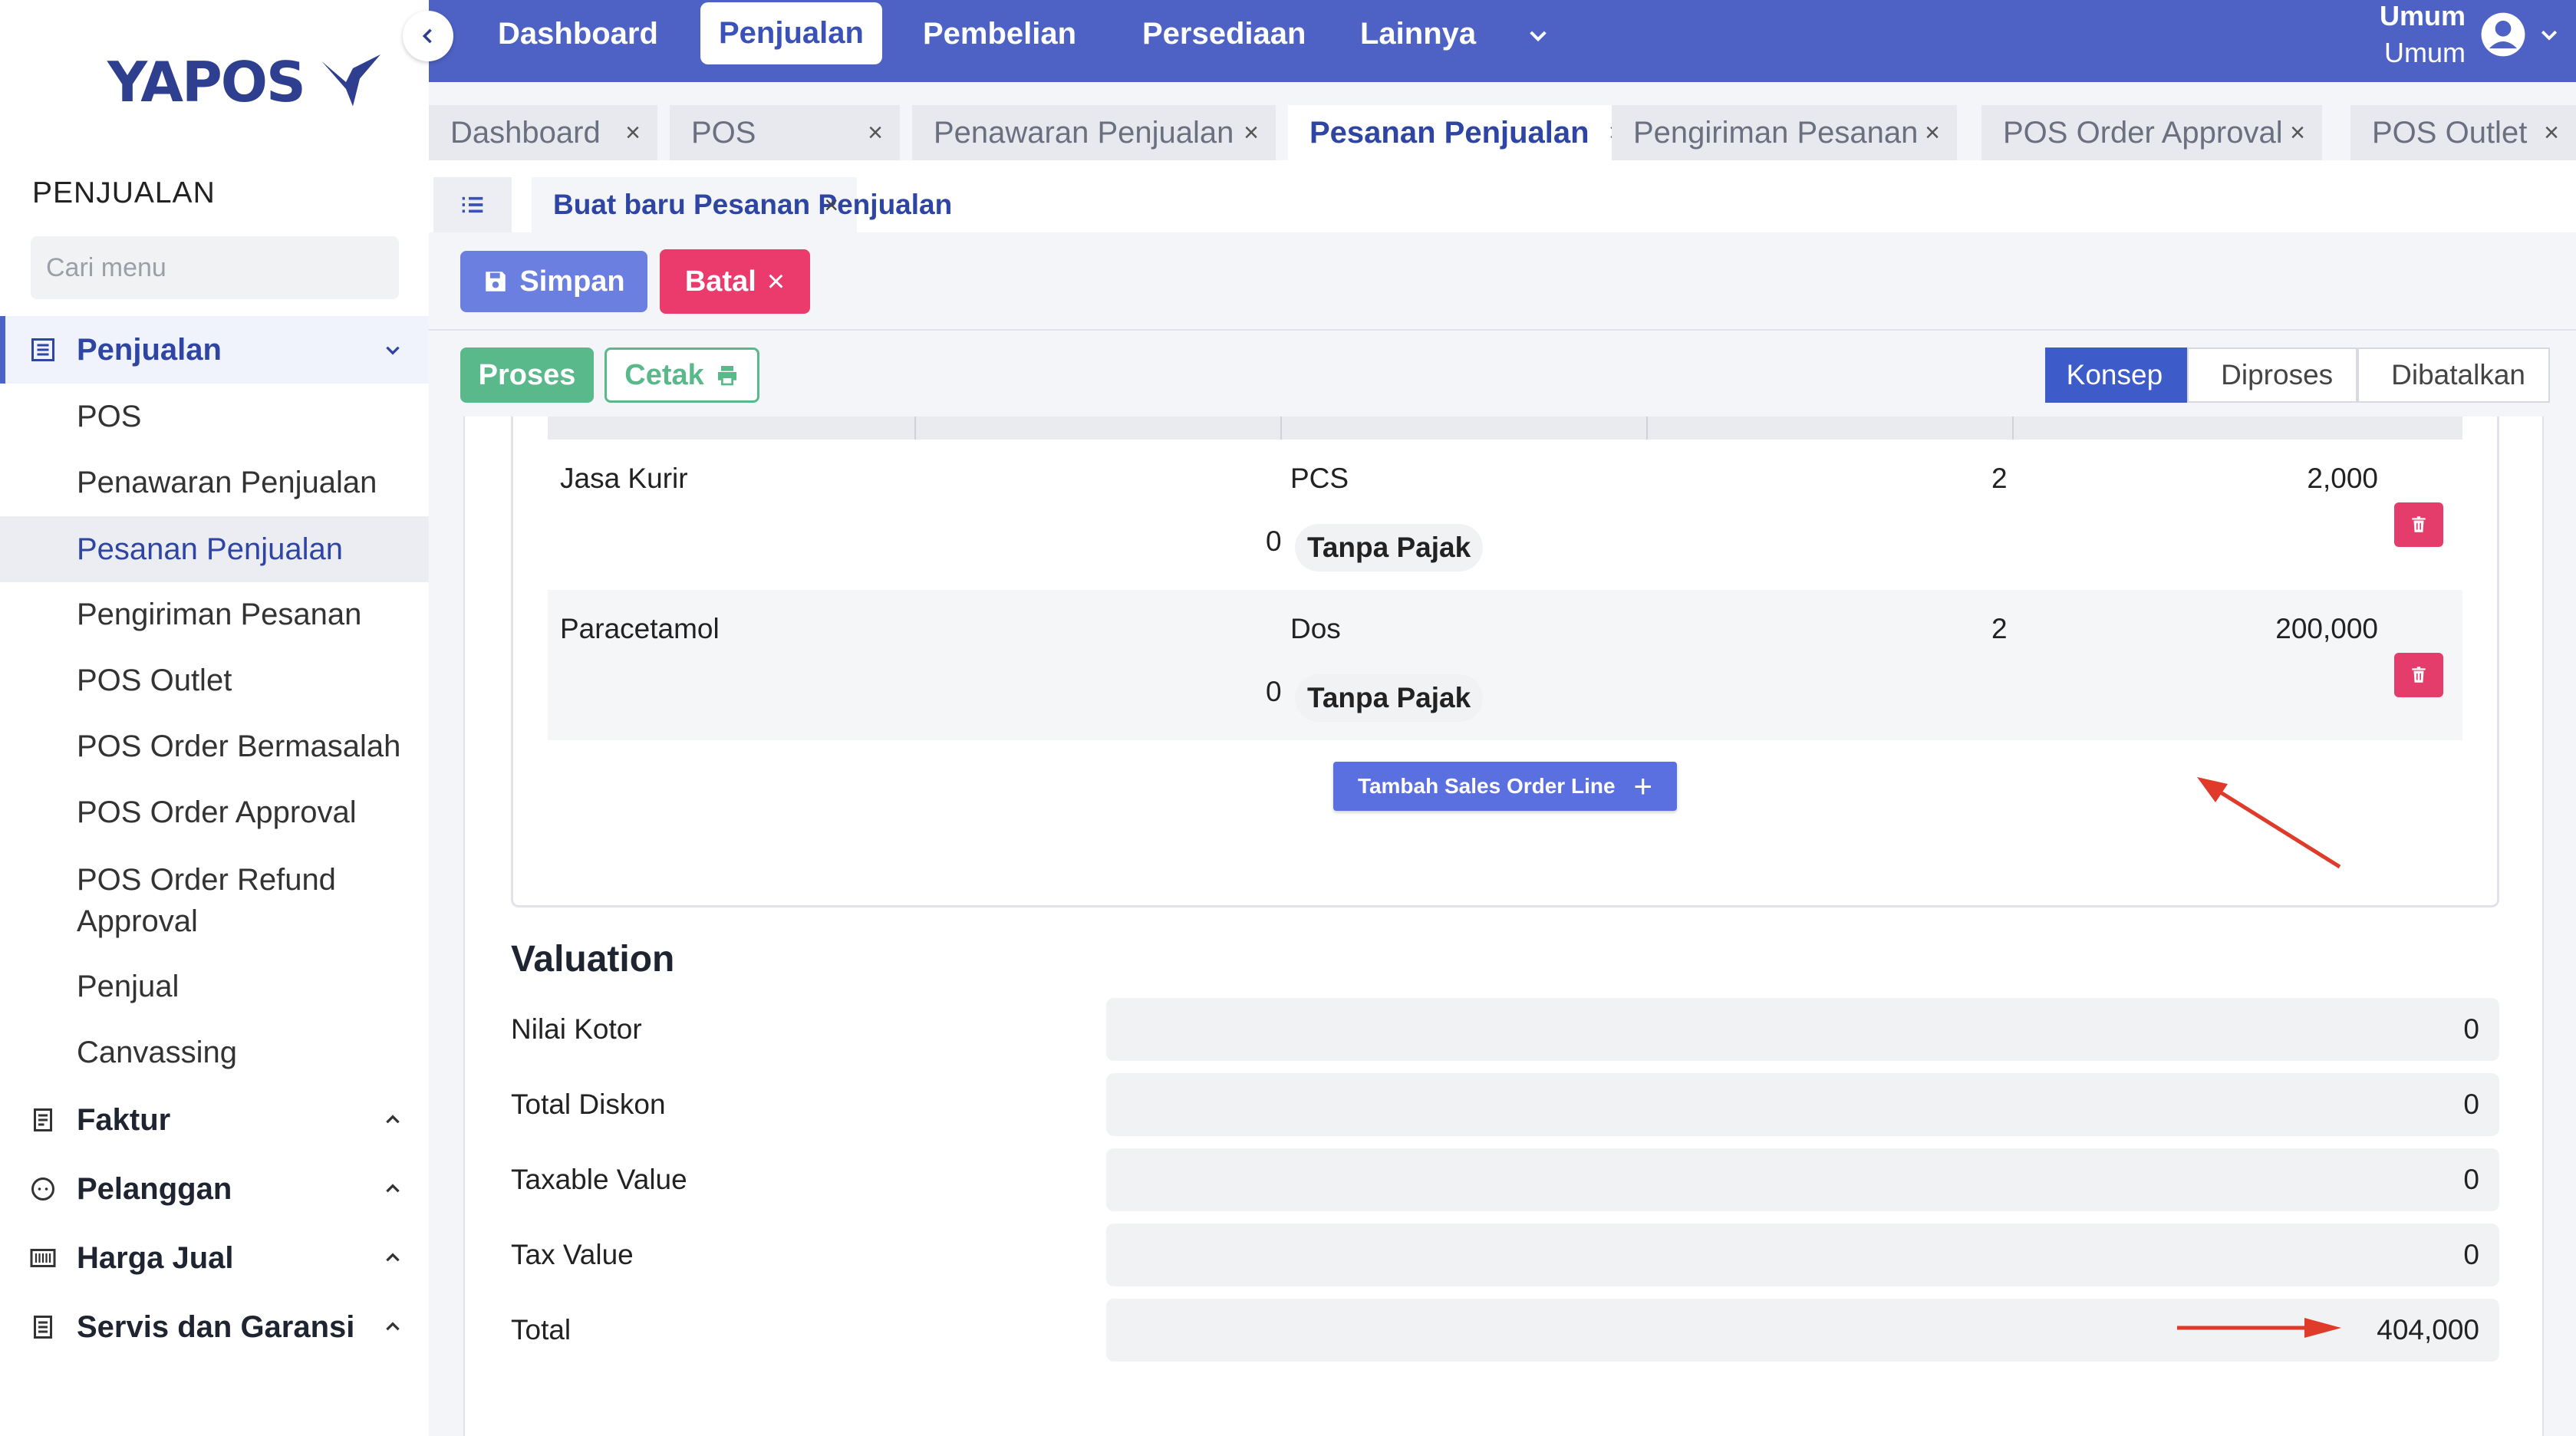 The image size is (2576, 1436). I want to click on receipt-icon, so click(43, 1120).